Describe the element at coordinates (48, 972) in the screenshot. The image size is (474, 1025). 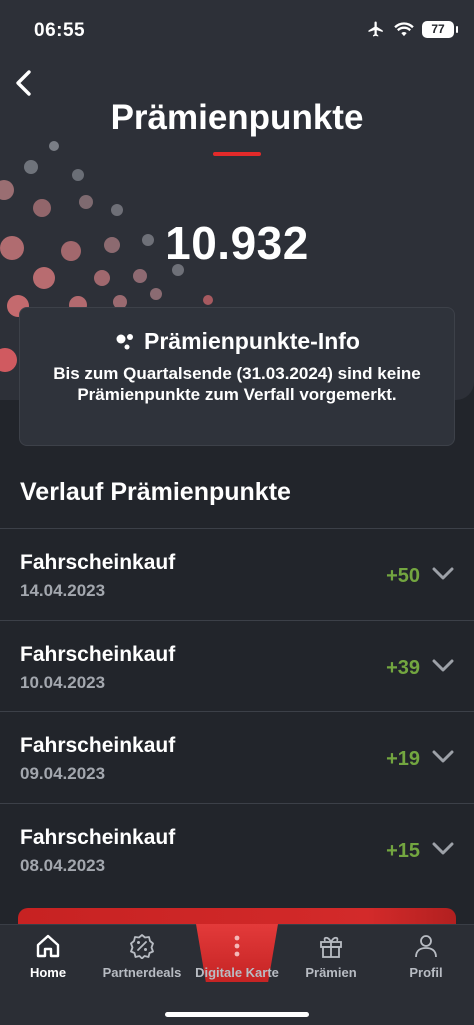
I see `tab-label: Home` at that location.